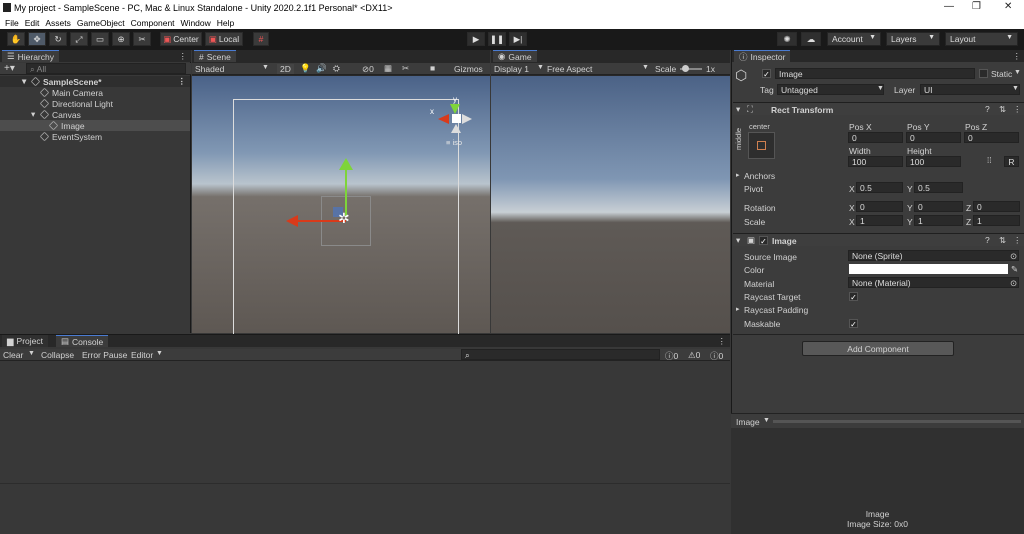  Describe the element at coordinates (467, 119) in the screenshot. I see `gizmo-neg-x-cone-icon` at that location.